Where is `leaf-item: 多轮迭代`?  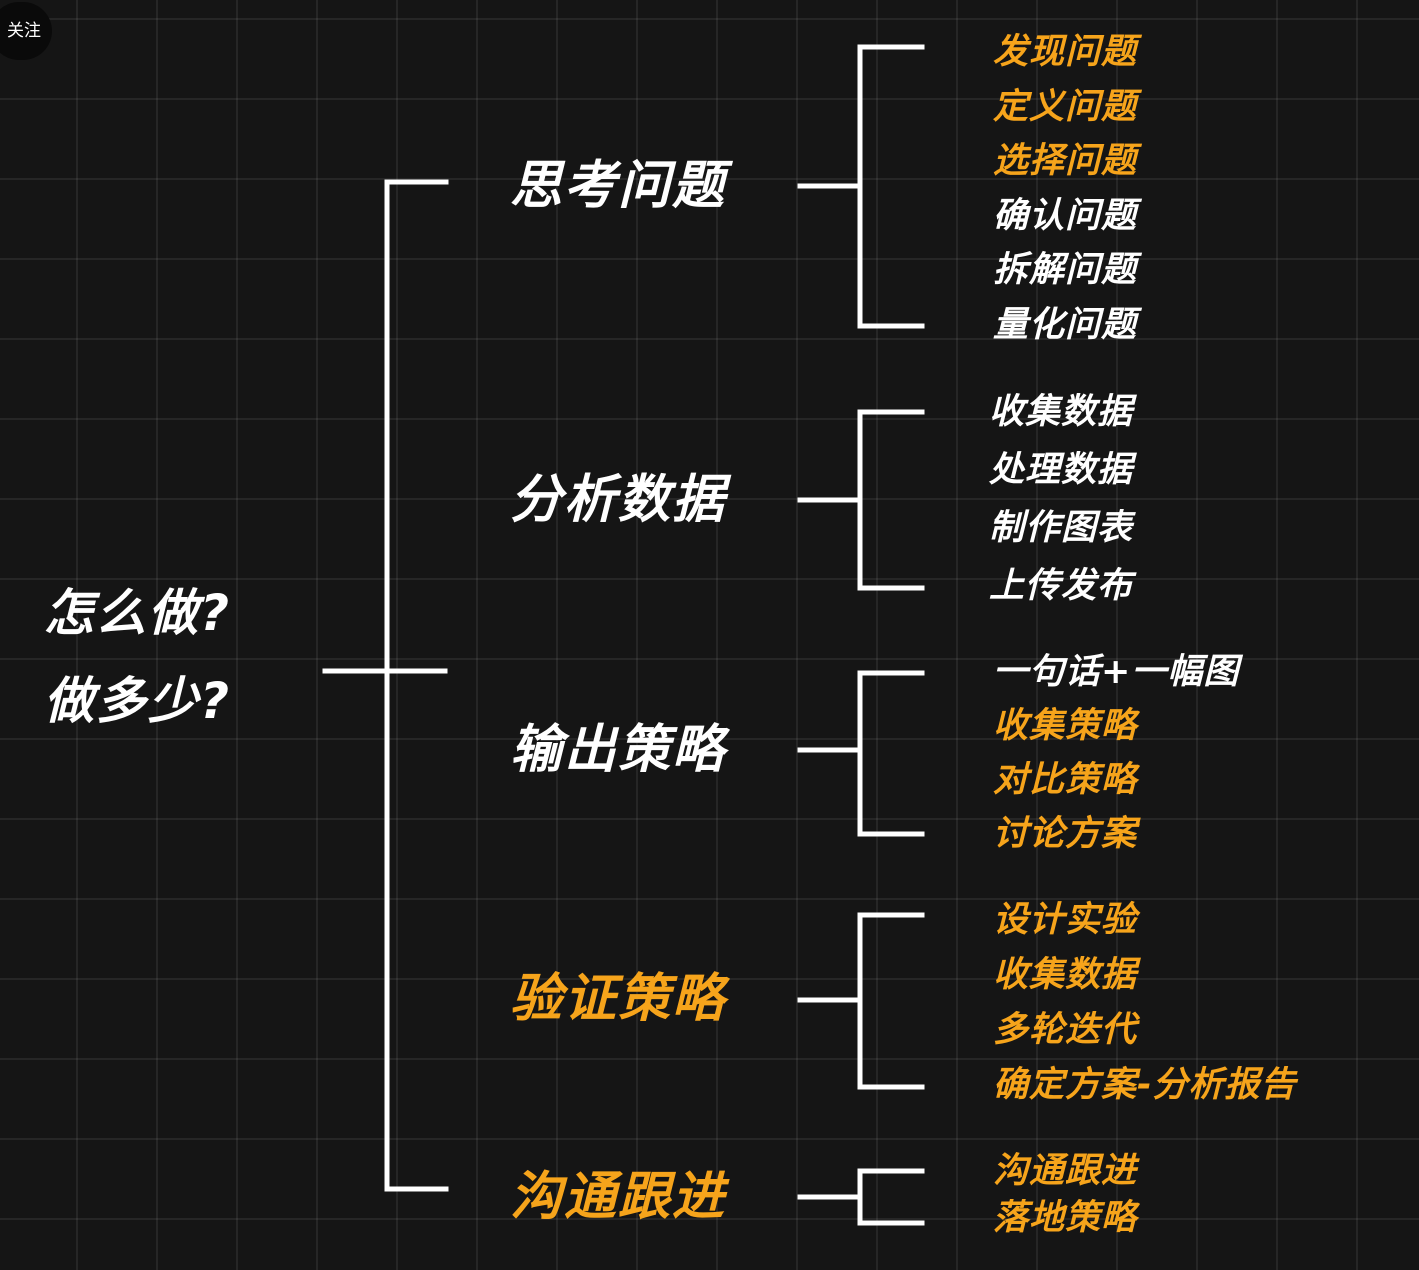 leaf-item: 多轮迭代 is located at coordinates (1065, 1030).